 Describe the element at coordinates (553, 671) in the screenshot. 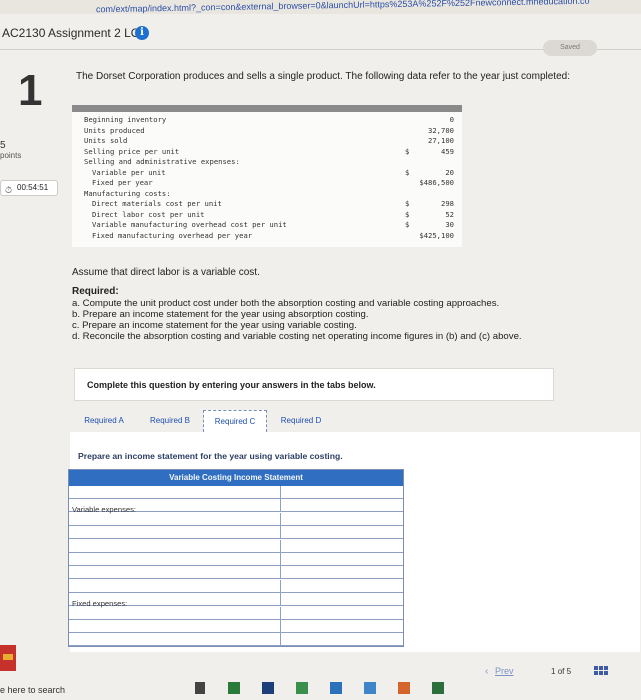

I see `page-current: 1` at that location.